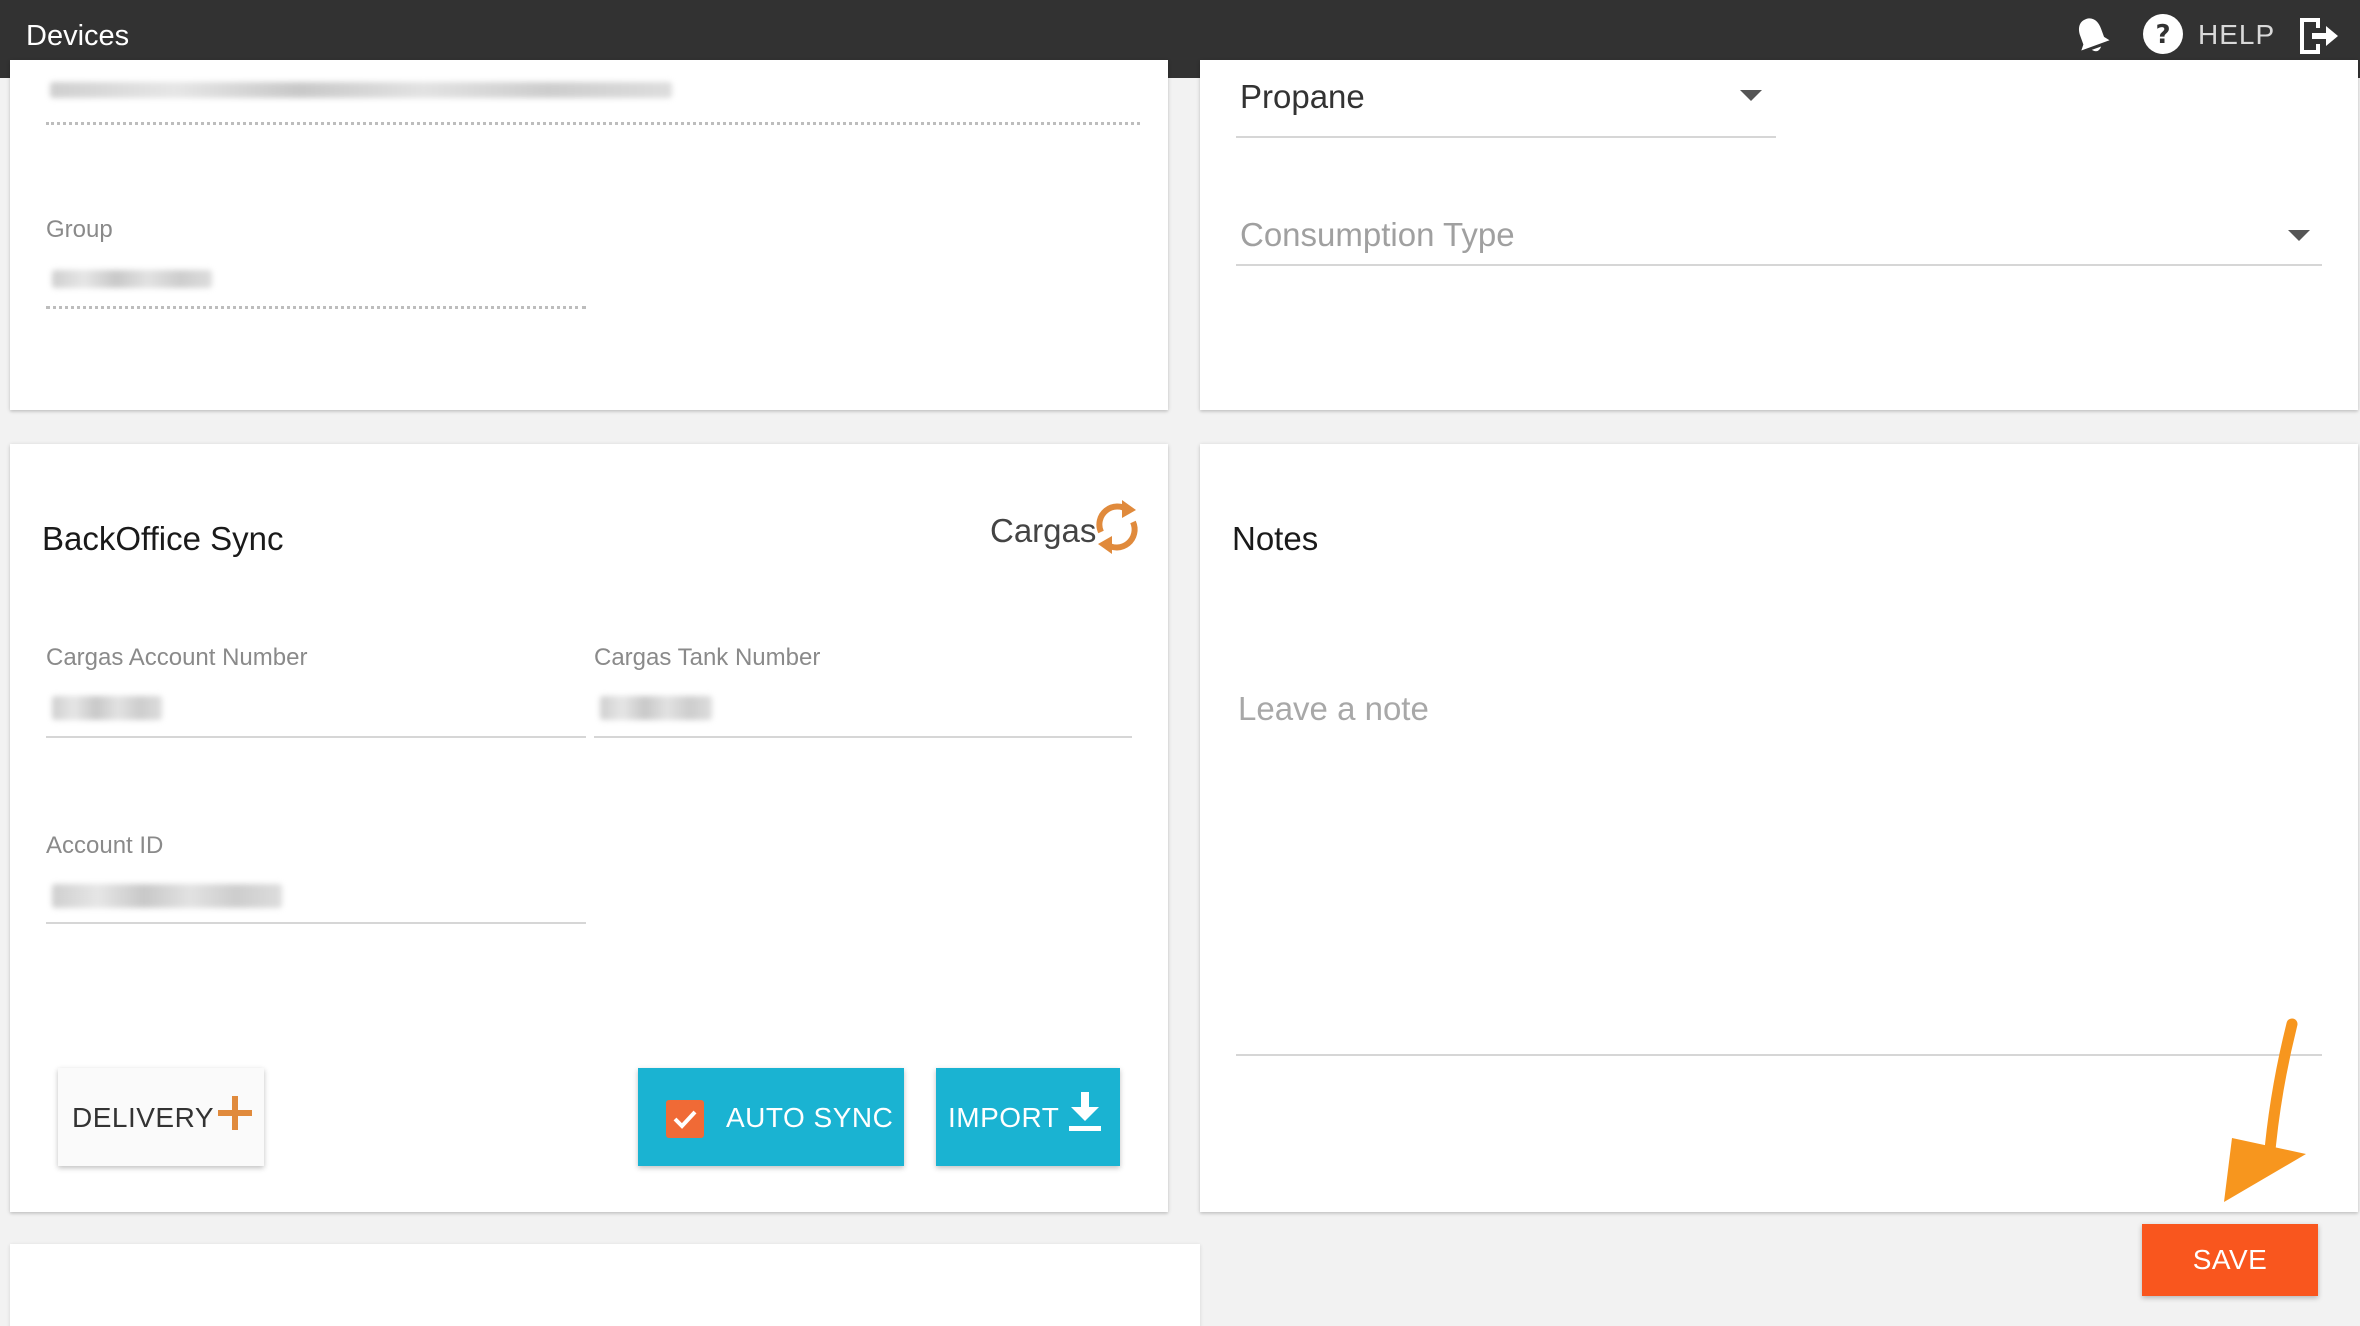 This screenshot has width=2360, height=1326. Describe the element at coordinates (79, 229) in the screenshot. I see `group-label: Group` at that location.